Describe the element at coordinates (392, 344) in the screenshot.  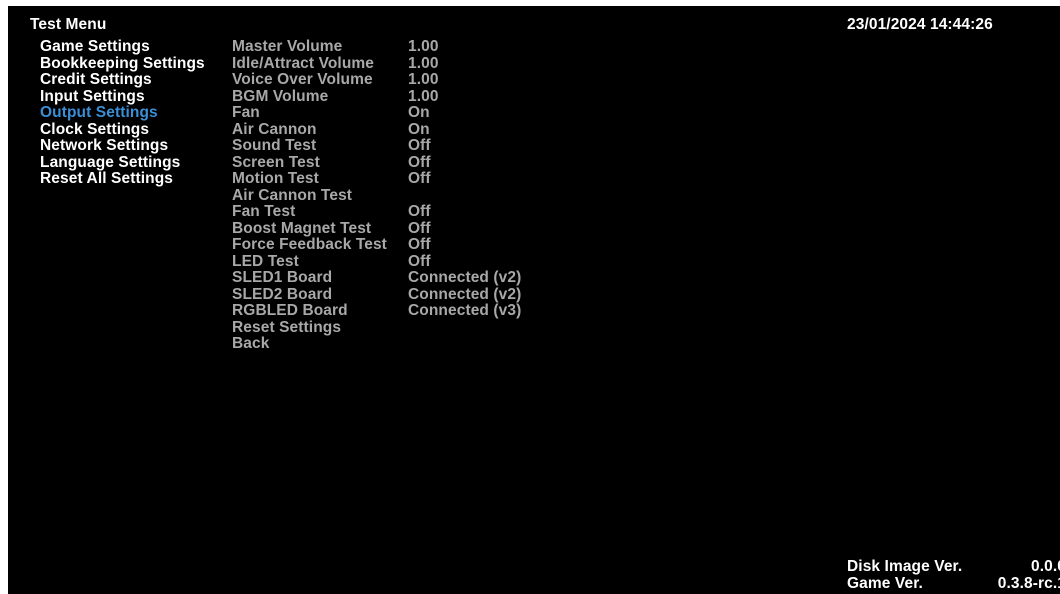
I see `option-back: Back` at that location.